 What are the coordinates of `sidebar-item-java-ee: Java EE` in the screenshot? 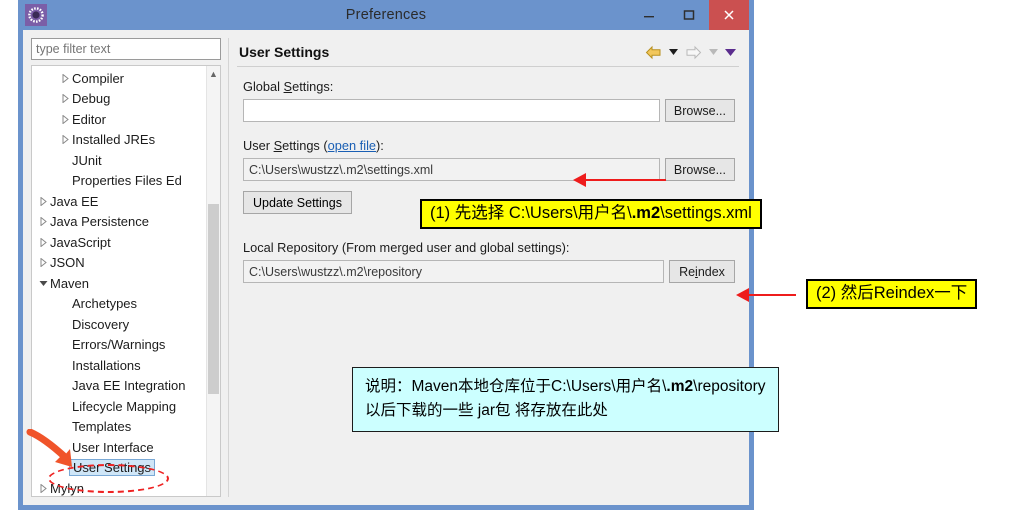 It's located at (119, 201).